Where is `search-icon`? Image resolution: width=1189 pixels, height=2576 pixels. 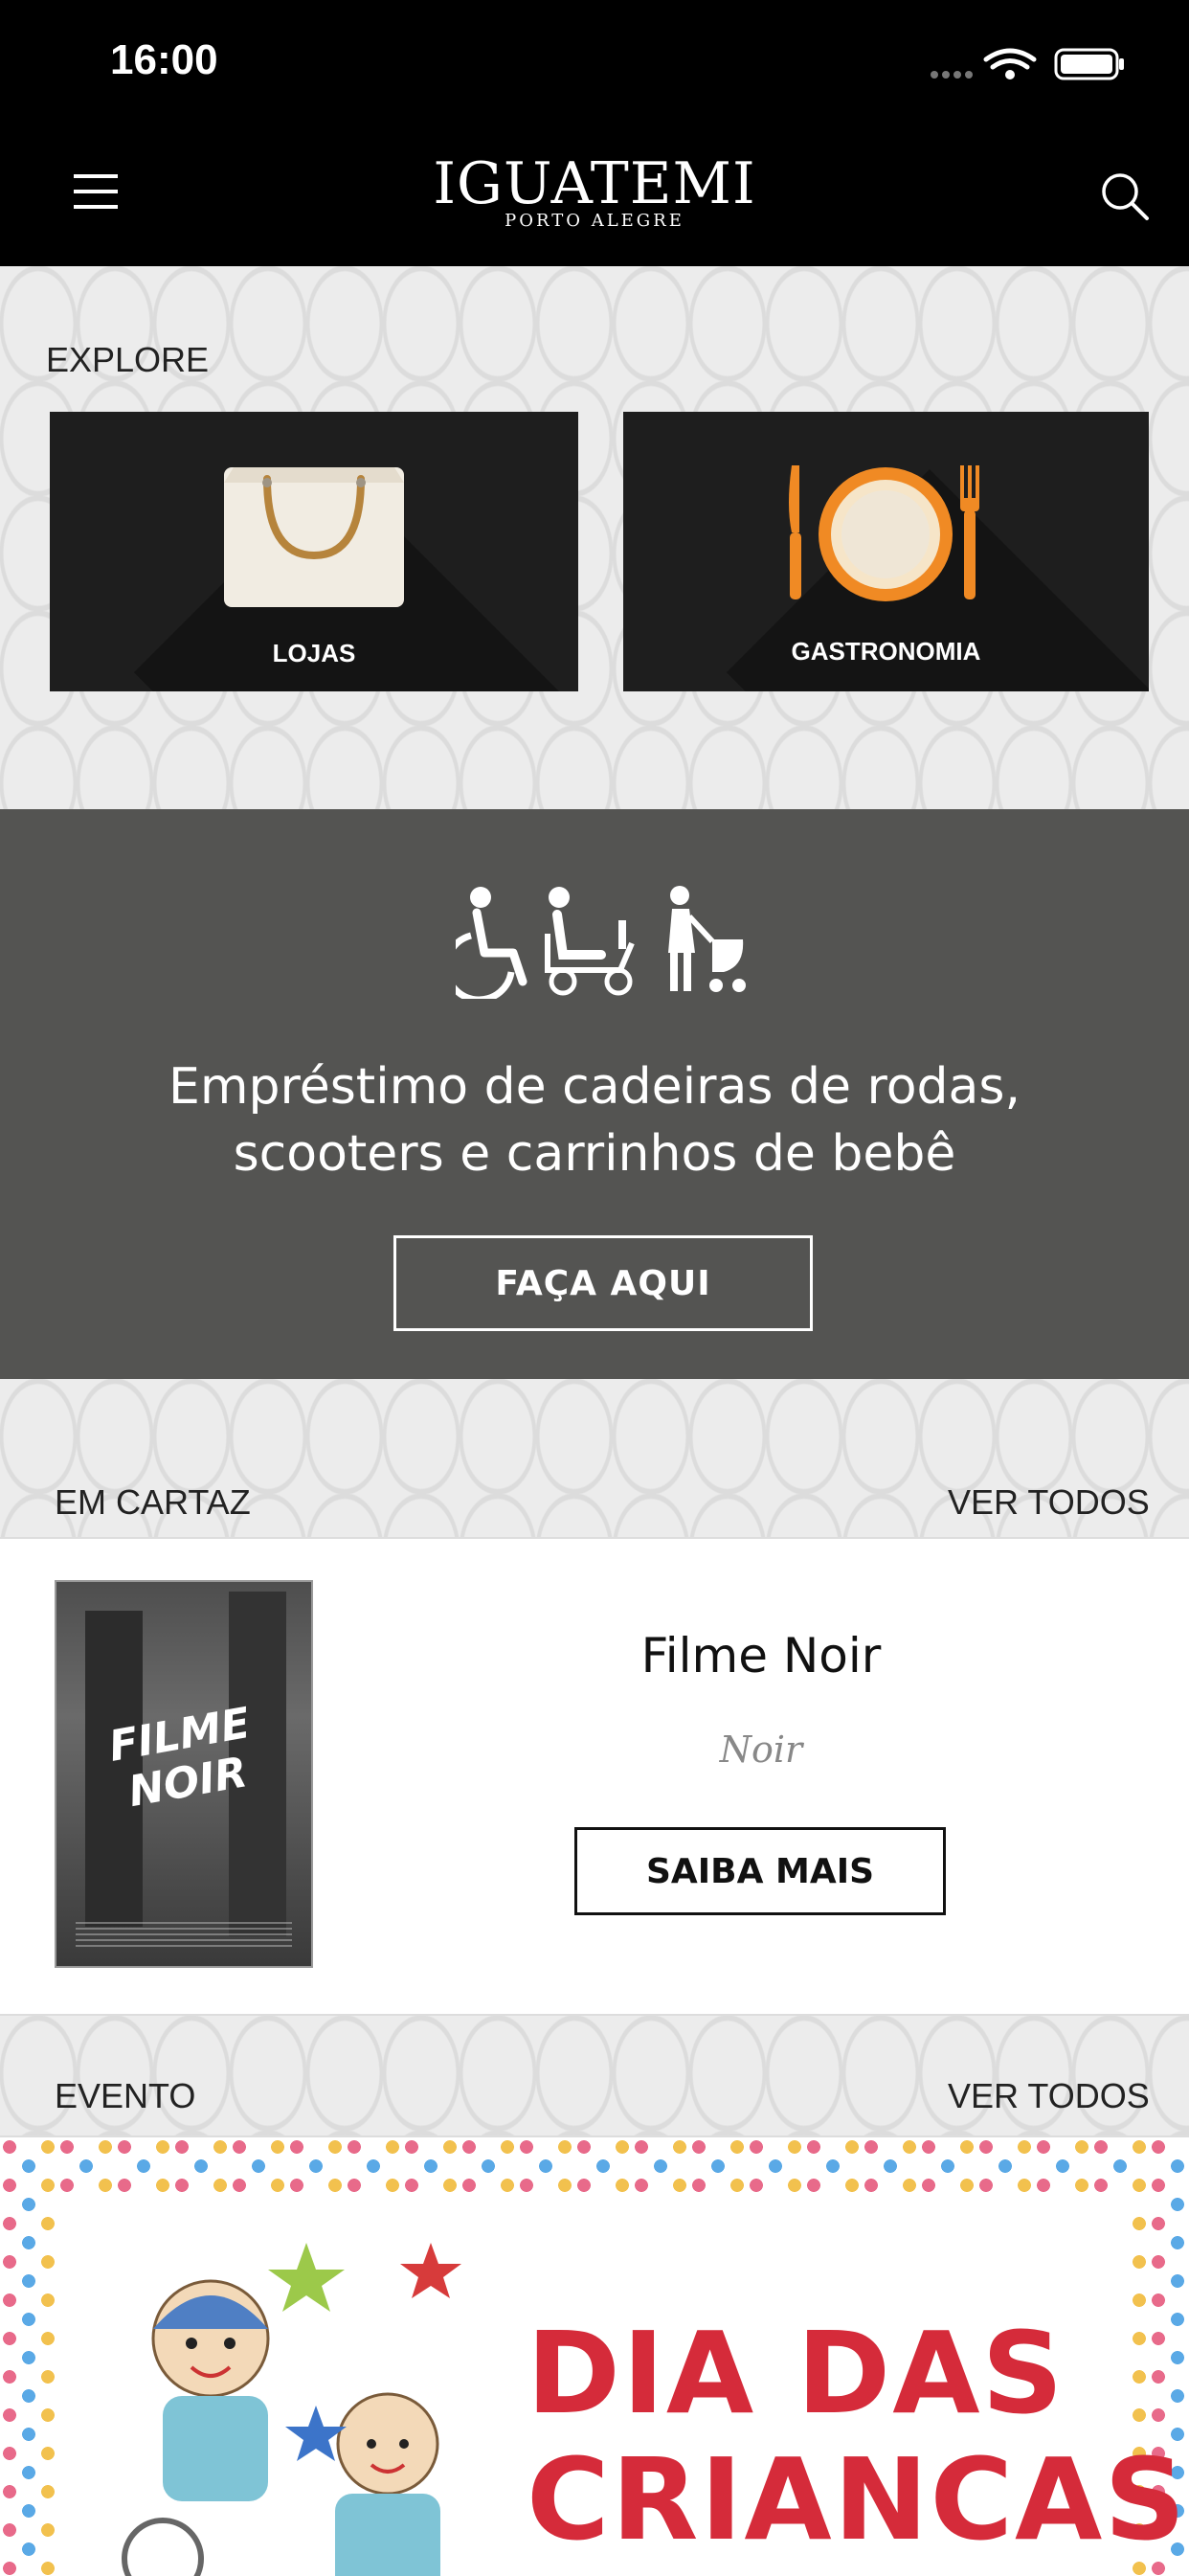
search-icon is located at coordinates (1125, 196).